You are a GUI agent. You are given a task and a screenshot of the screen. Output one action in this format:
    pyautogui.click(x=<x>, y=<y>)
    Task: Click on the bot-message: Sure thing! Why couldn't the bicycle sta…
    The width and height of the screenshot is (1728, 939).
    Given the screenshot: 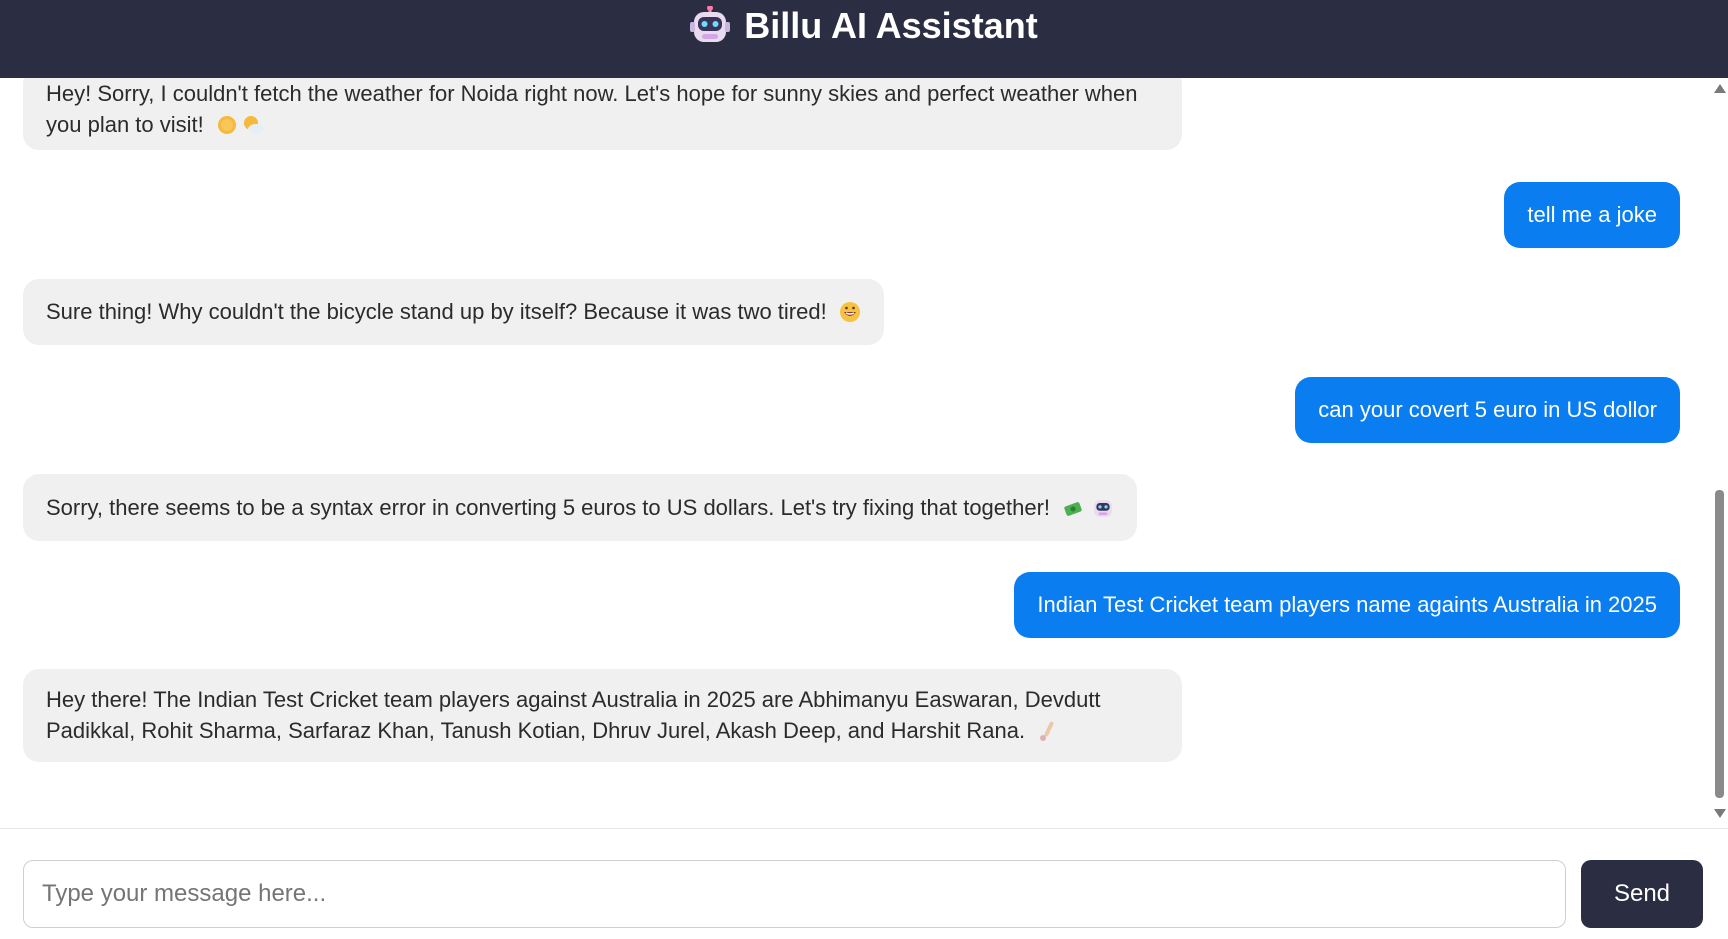 What is the action you would take?
    pyautogui.click(x=453, y=312)
    